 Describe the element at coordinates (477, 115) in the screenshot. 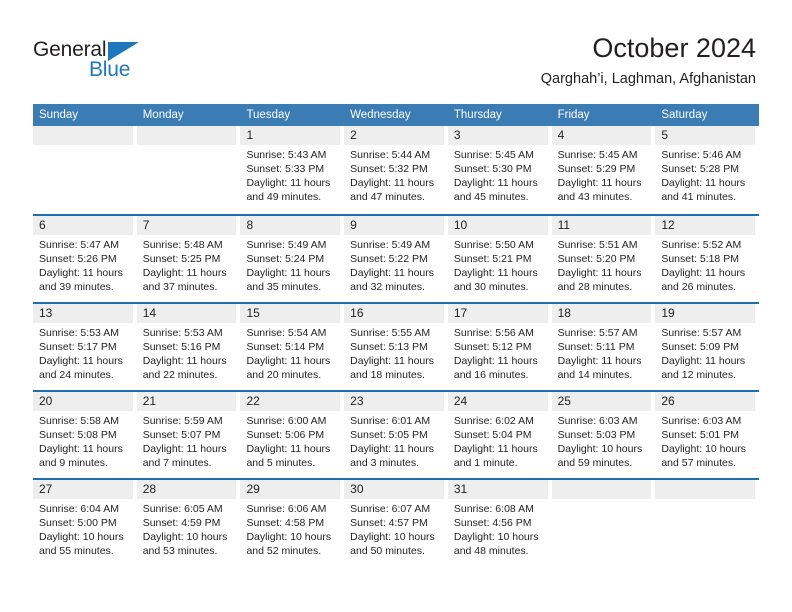

I see `weekday-header-thursday: Thursday` at that location.